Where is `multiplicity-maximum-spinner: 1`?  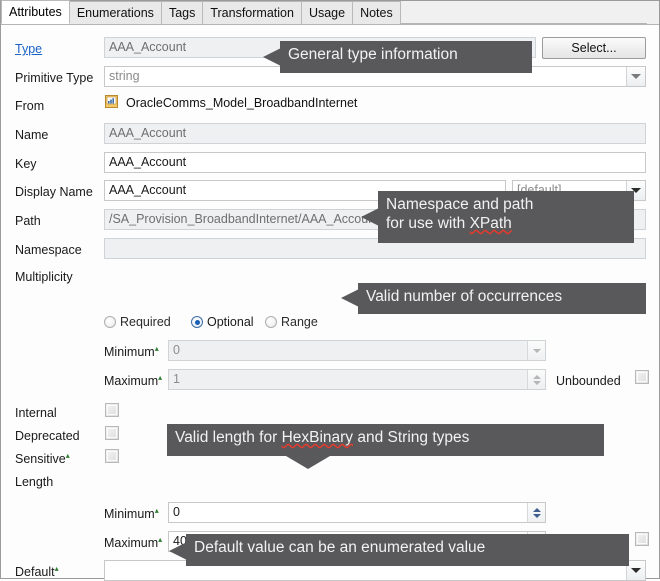 multiplicity-maximum-spinner: 1 is located at coordinates (357, 379).